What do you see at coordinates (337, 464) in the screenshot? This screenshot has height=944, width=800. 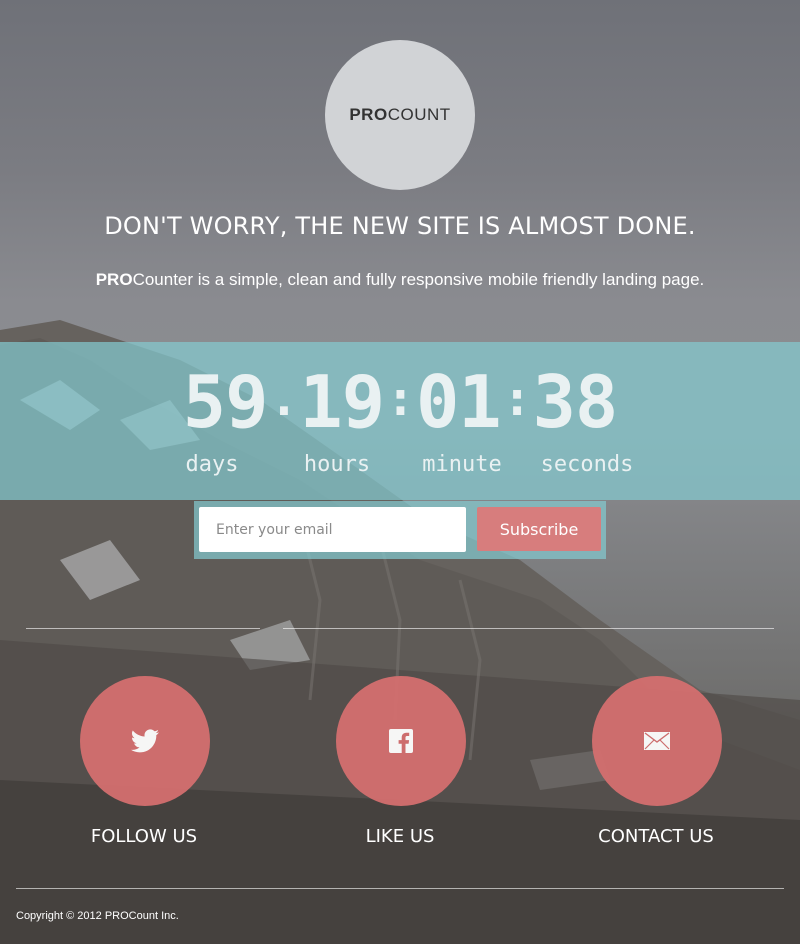 I see `label-hours: hours` at bounding box center [337, 464].